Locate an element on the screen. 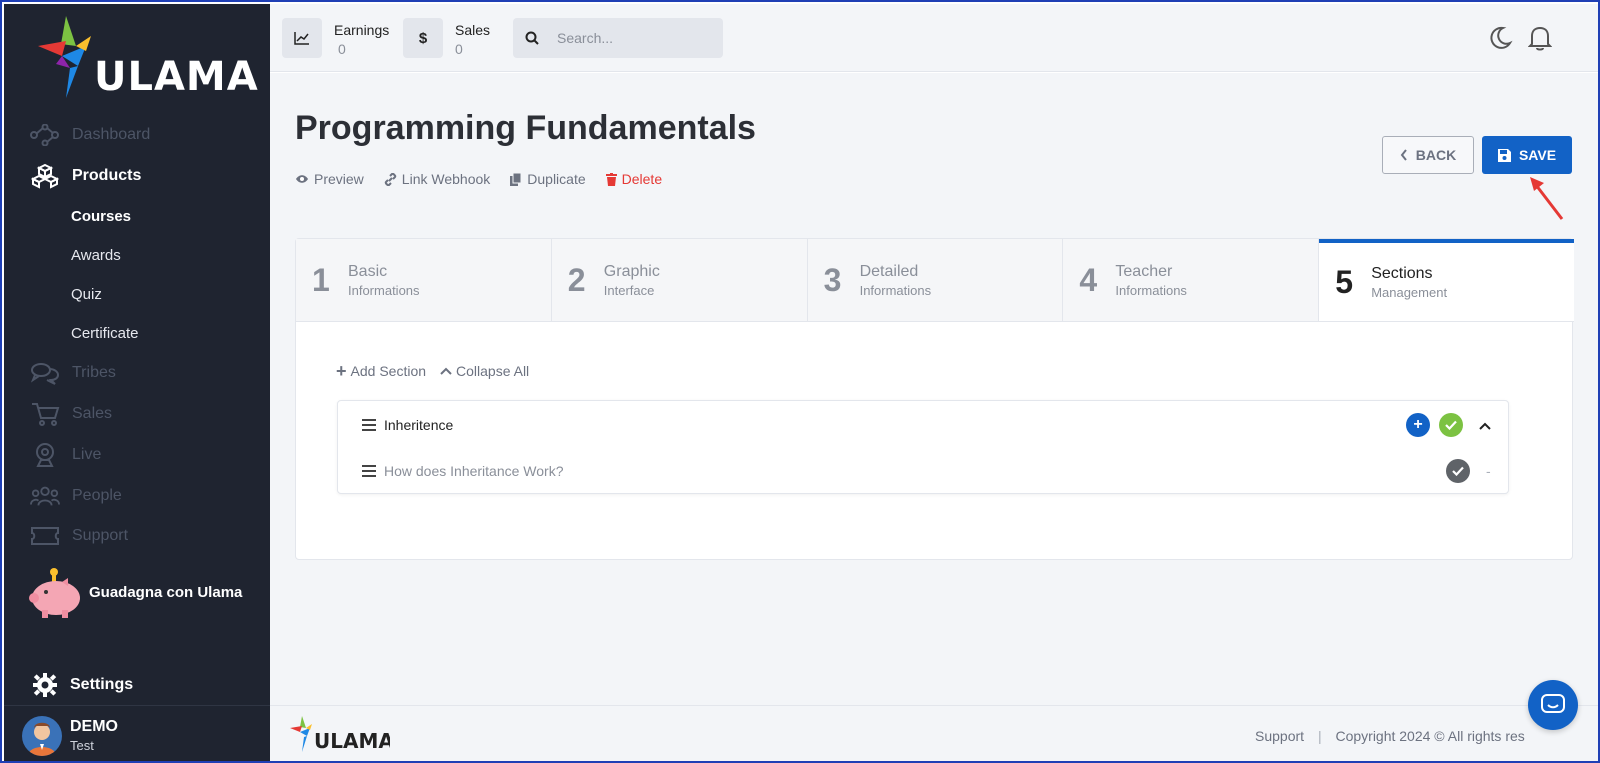 The height and width of the screenshot is (763, 1600). sidebar-item-products: Products is located at coordinates (85, 176).